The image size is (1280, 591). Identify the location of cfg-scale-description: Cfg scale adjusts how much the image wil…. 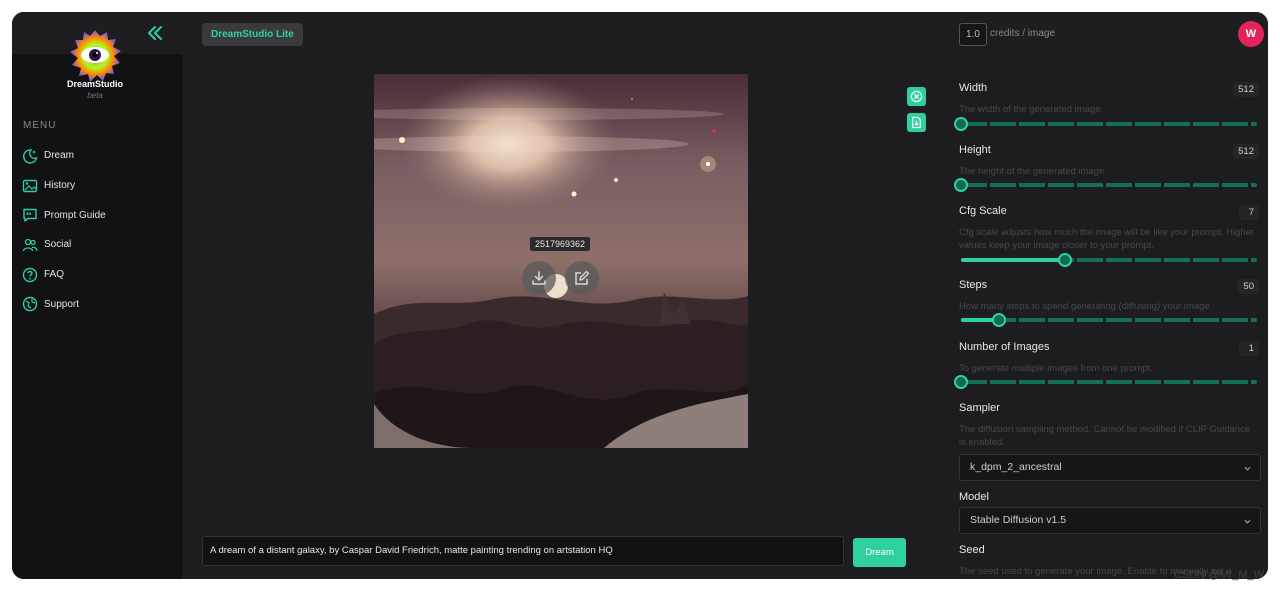
(1107, 239).